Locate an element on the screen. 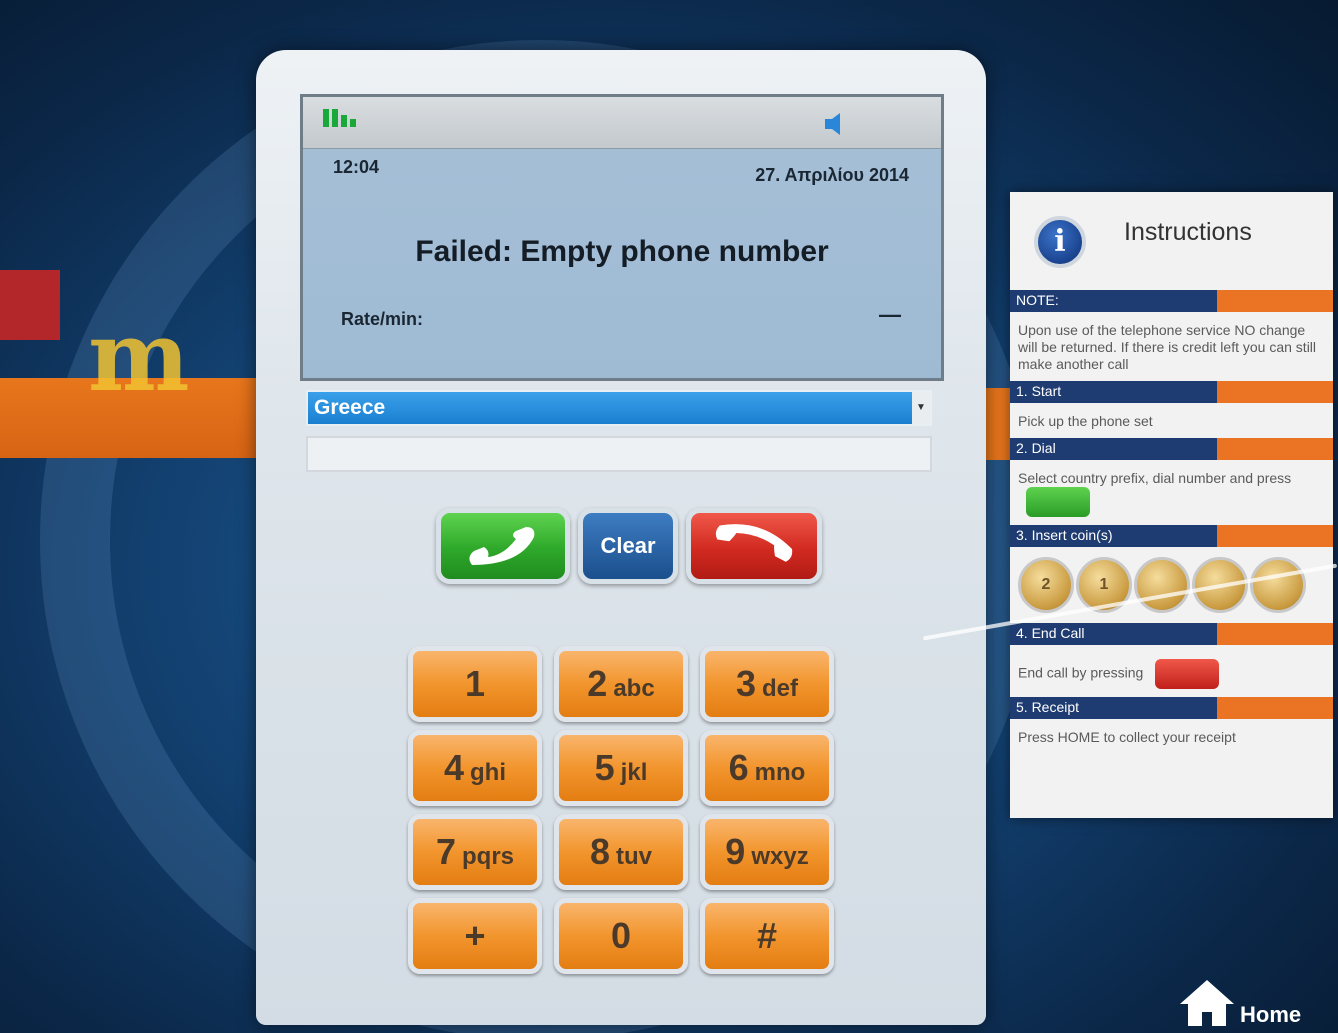 Image resolution: width=1338 pixels, height=1033 pixels. keypad-key: 0 is located at coordinates (621, 936).